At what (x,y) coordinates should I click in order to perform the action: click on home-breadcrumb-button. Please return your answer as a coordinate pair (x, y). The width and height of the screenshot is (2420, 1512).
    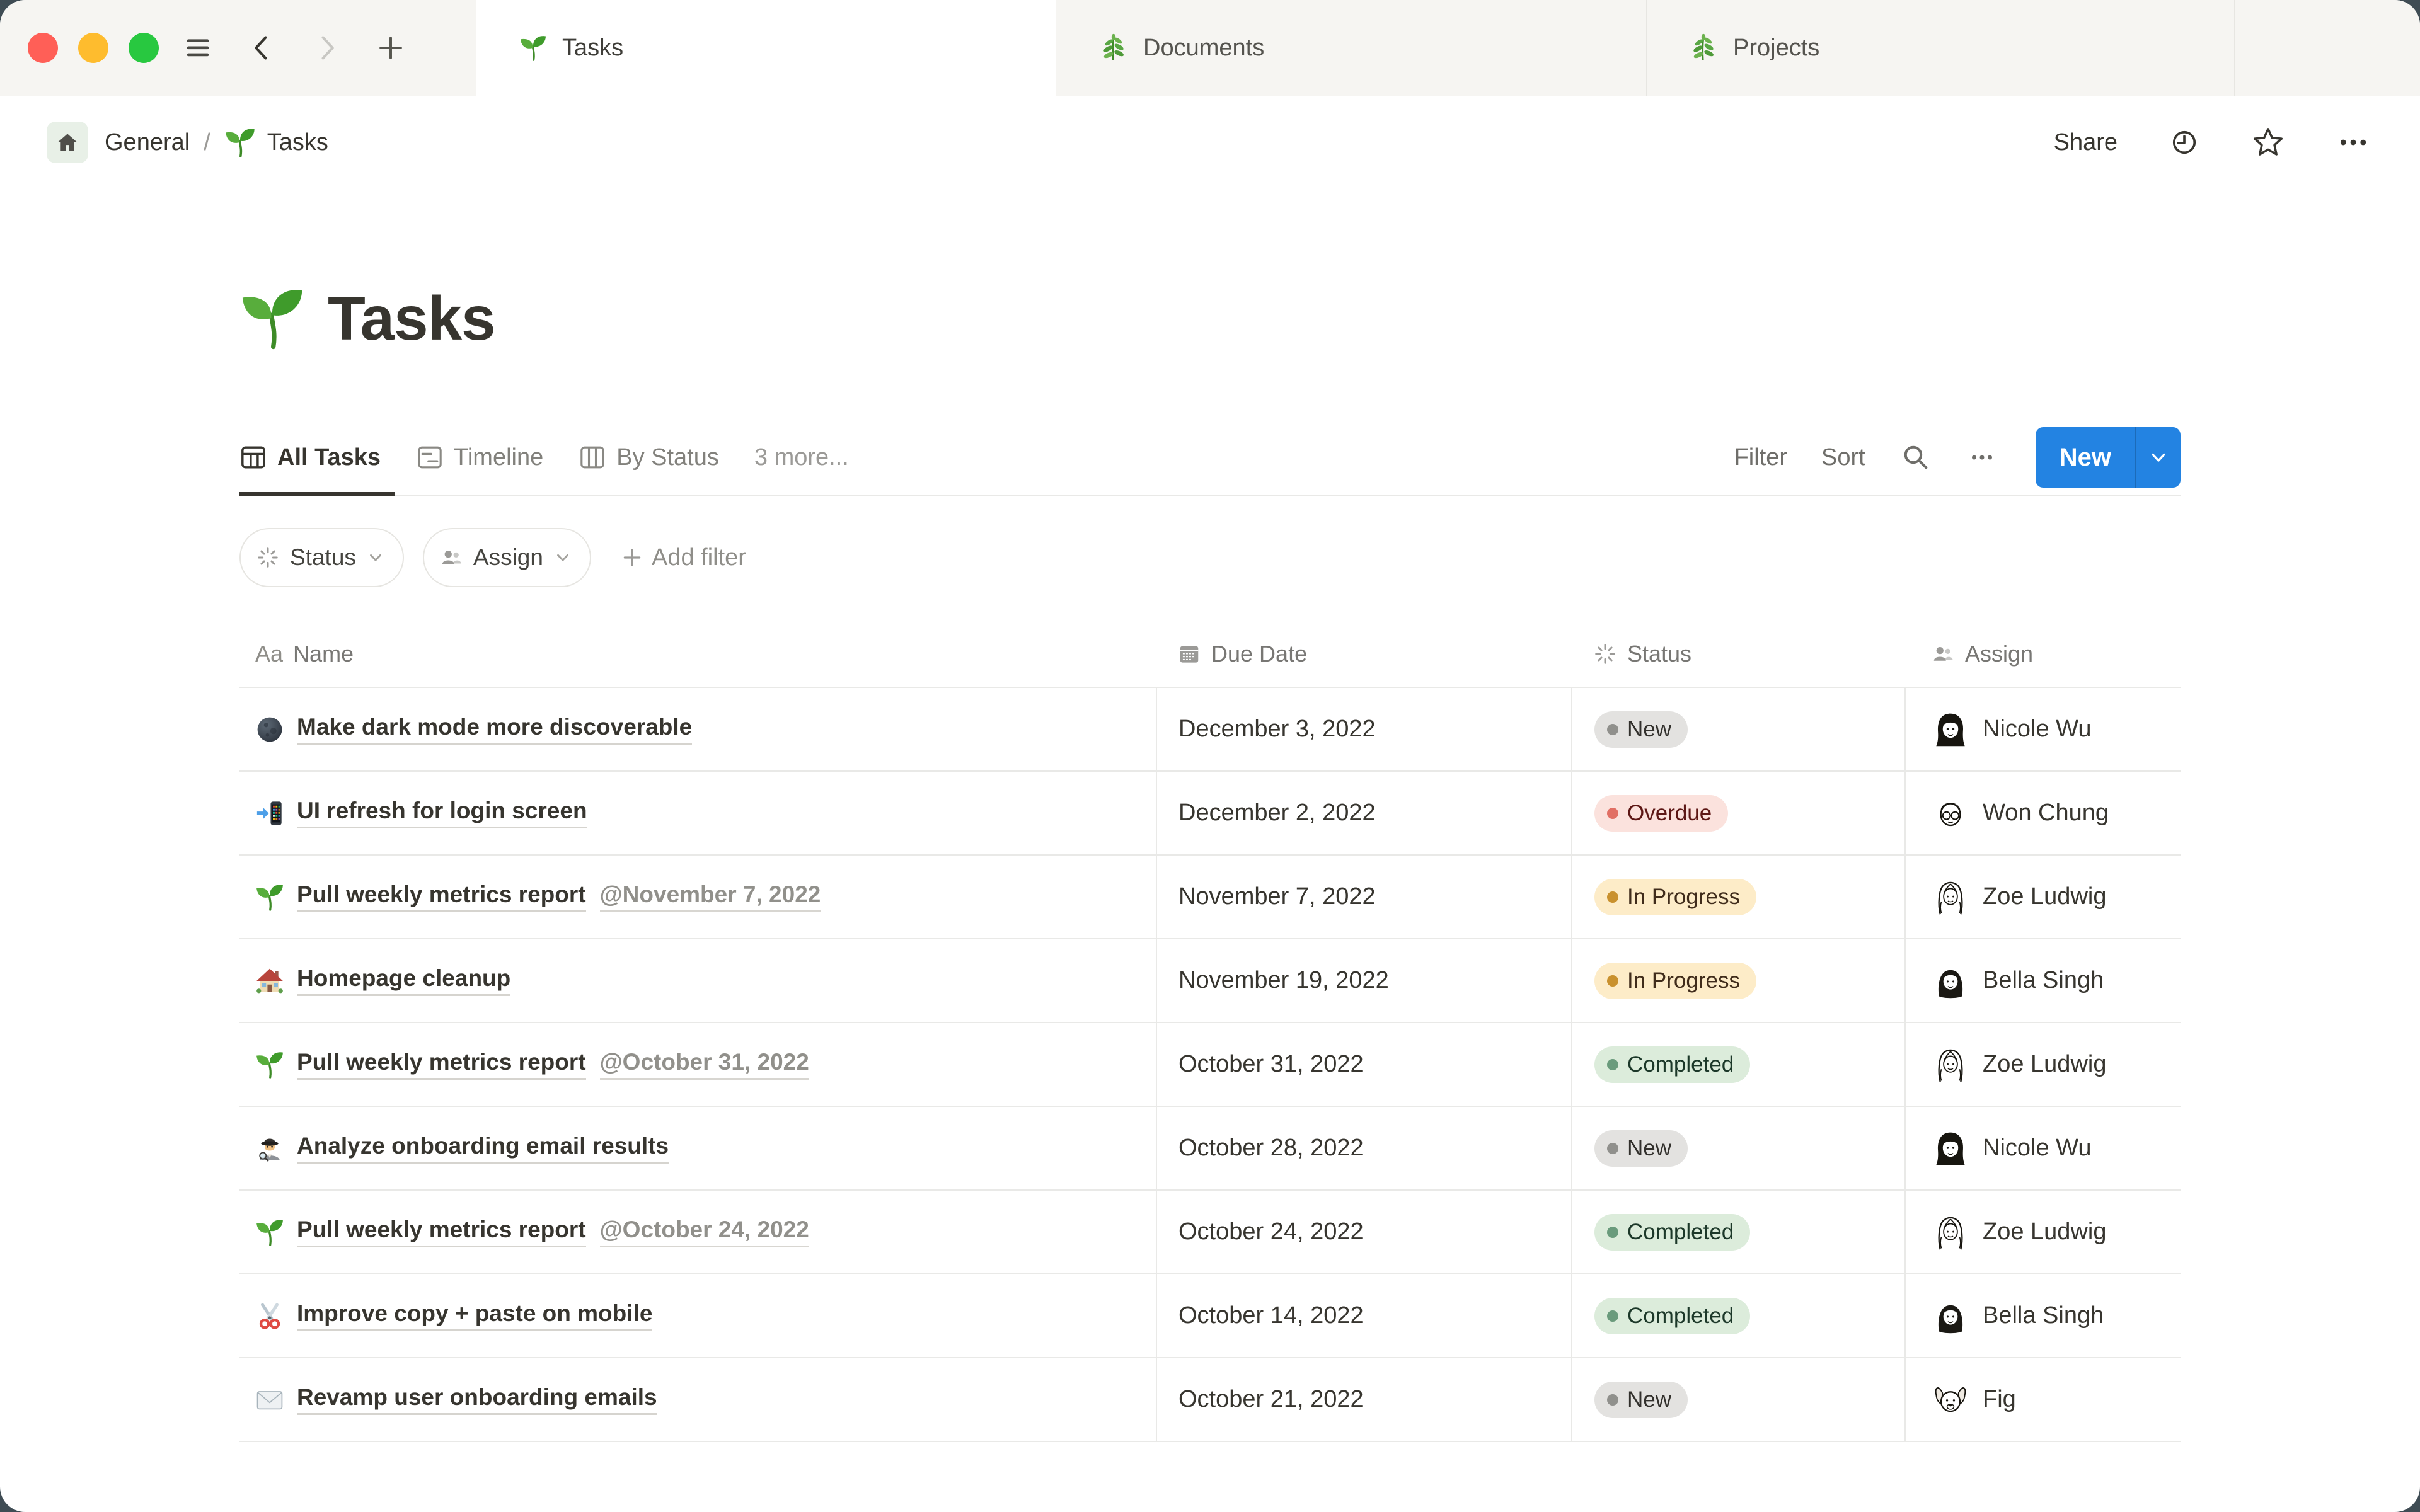
    Looking at the image, I should click on (68, 142).